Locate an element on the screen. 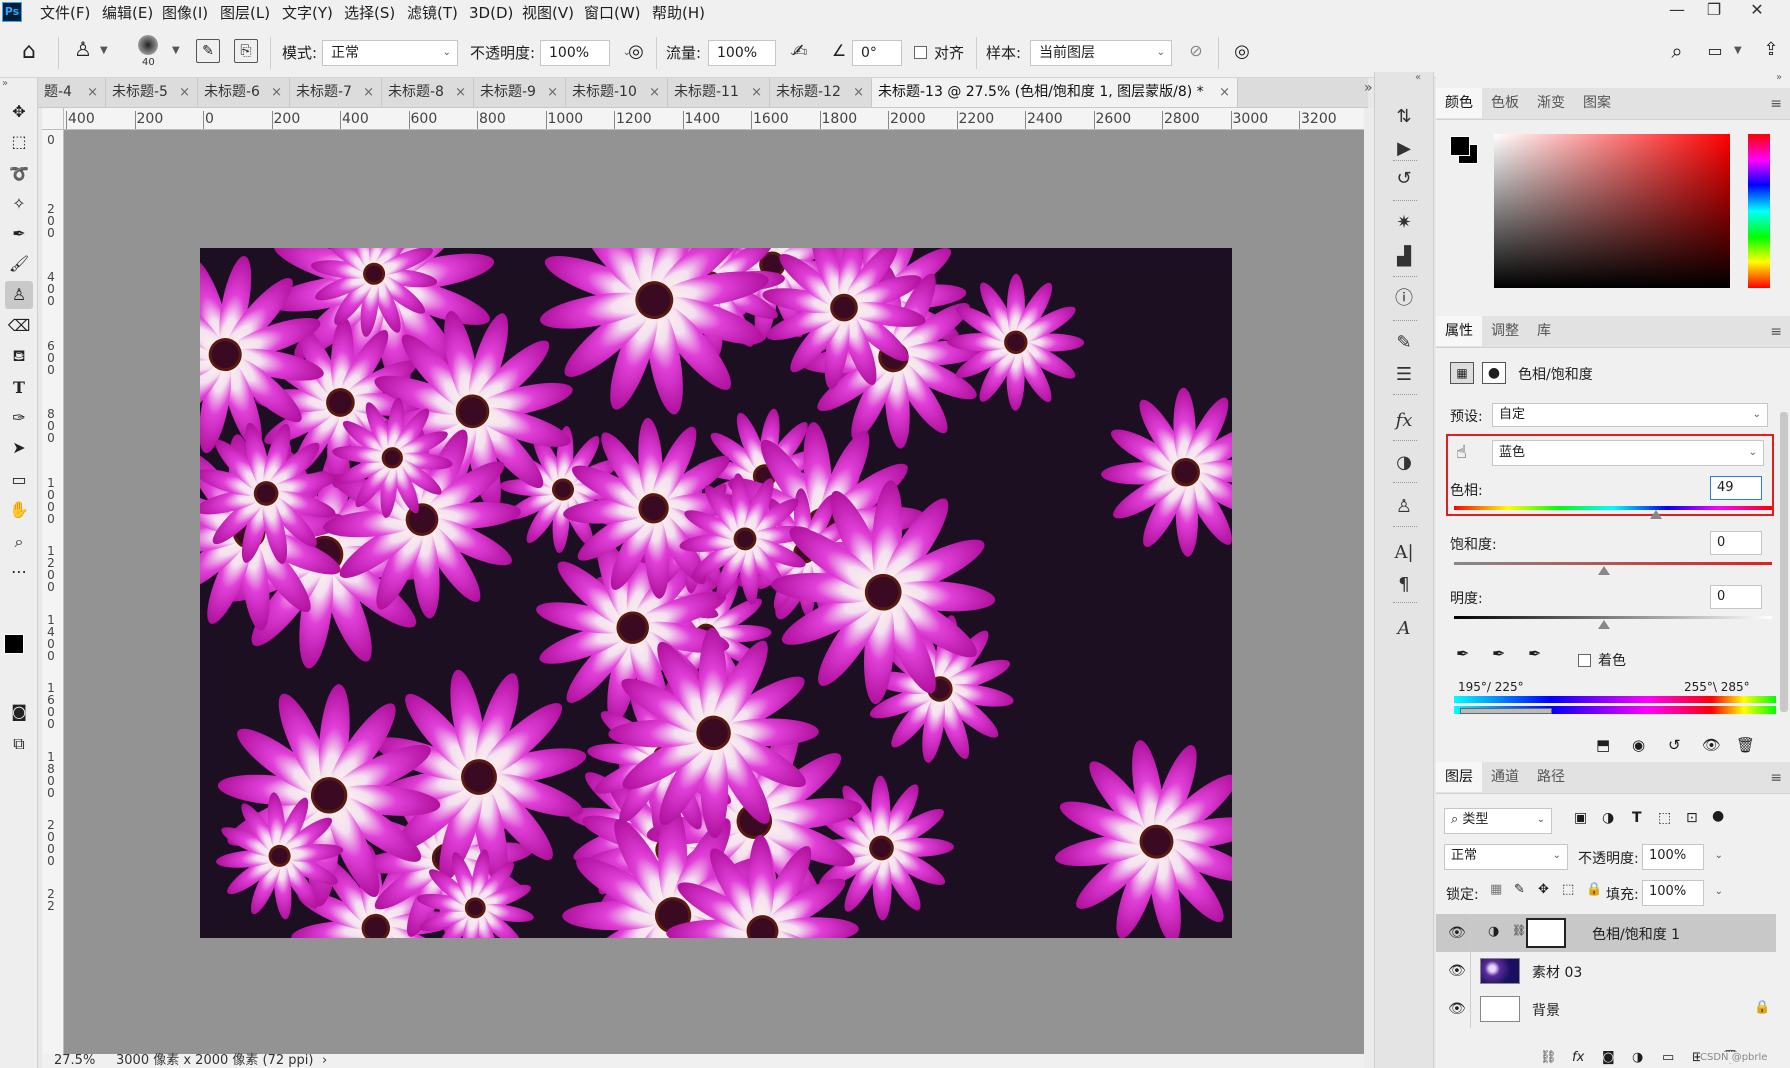 This screenshot has width=1790, height=1068. panel-tab: 通道 is located at coordinates (1505, 777).